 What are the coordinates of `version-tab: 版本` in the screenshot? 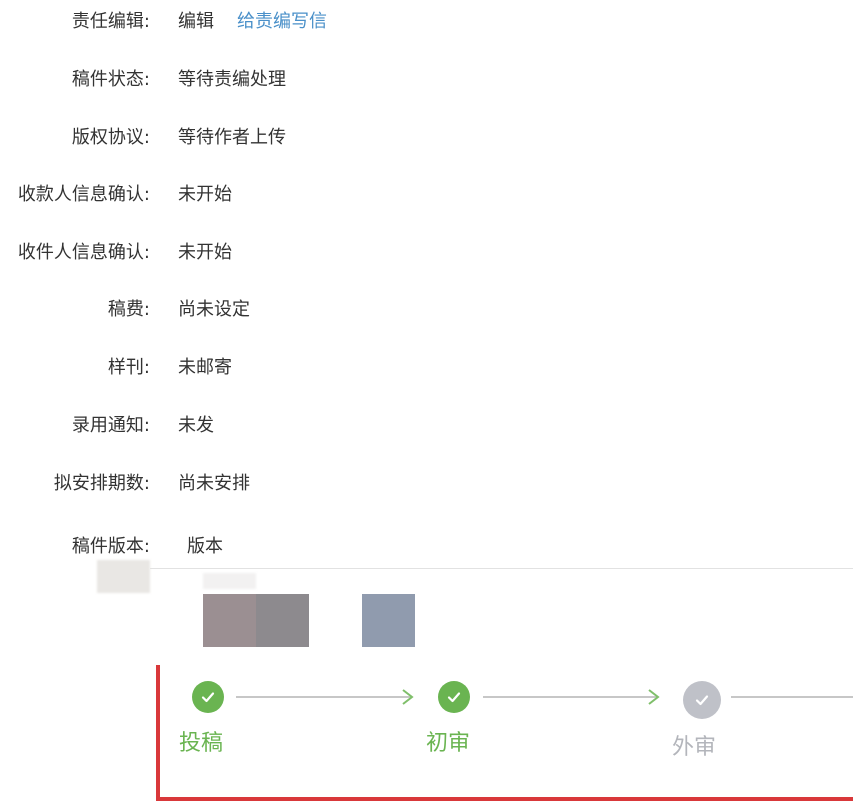 It's located at (205, 547).